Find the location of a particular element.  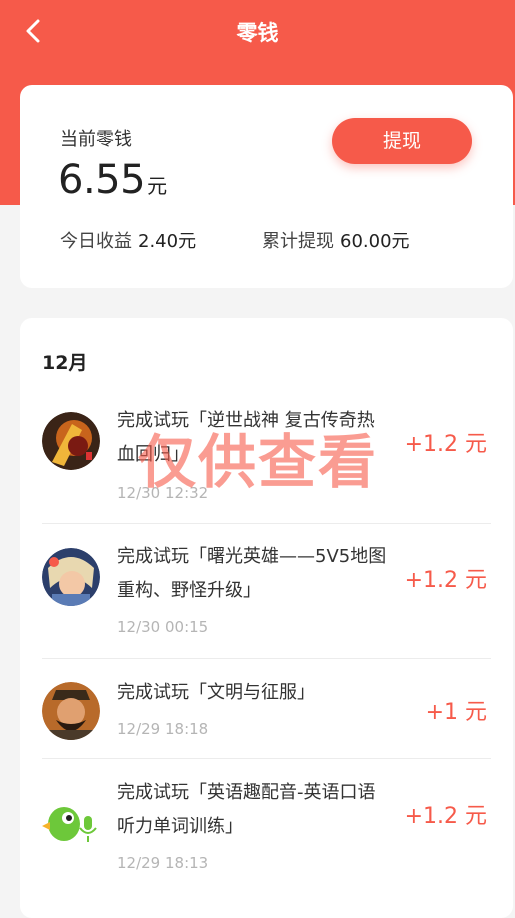

list-item: 完成试玩「逆世战神 复古传奇热血回归」 12/30 12:32 +1.2 元 is located at coordinates (266, 459).